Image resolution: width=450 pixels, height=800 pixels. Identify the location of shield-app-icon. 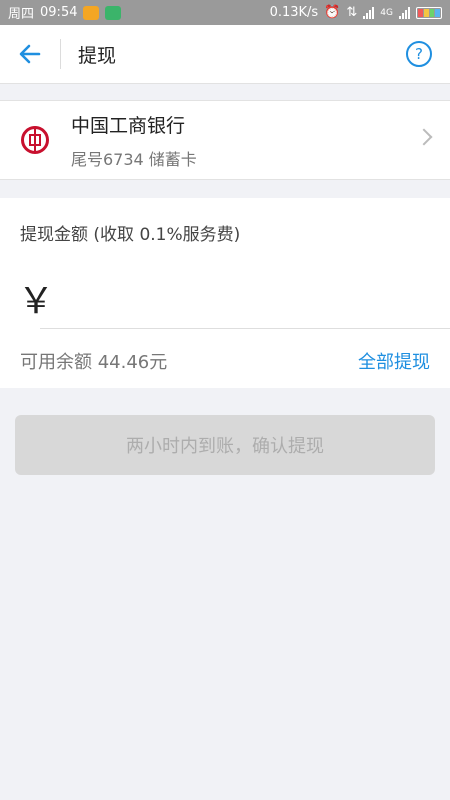
(113, 12).